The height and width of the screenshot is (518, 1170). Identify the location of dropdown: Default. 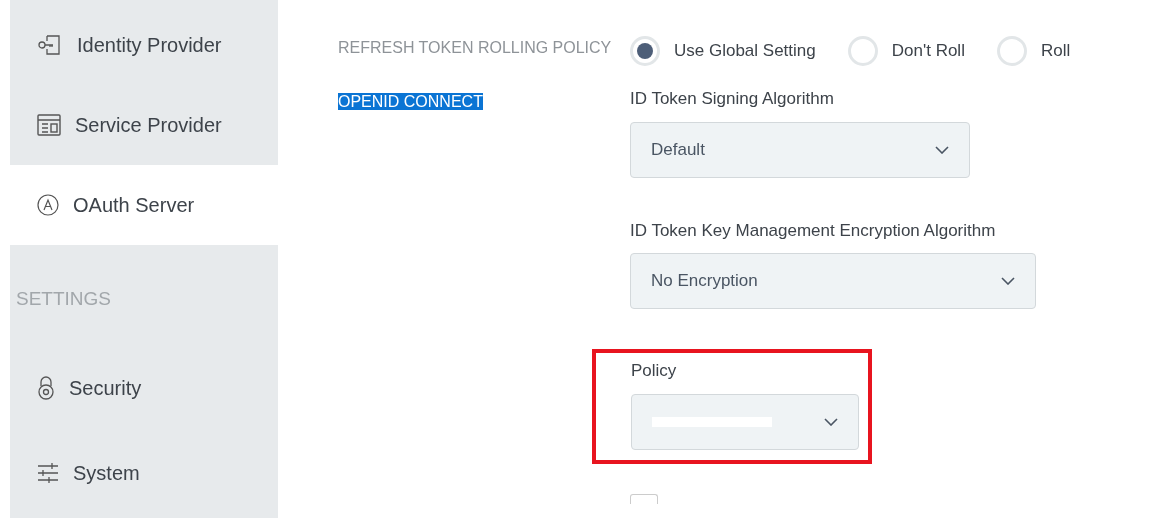
(800, 149).